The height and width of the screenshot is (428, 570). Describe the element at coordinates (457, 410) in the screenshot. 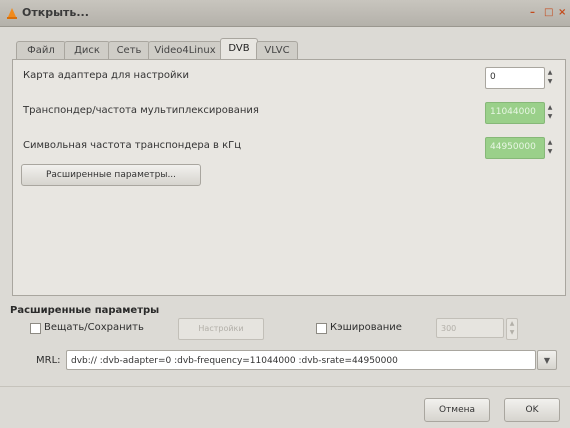

I see `cancel-button: Отмена` at that location.